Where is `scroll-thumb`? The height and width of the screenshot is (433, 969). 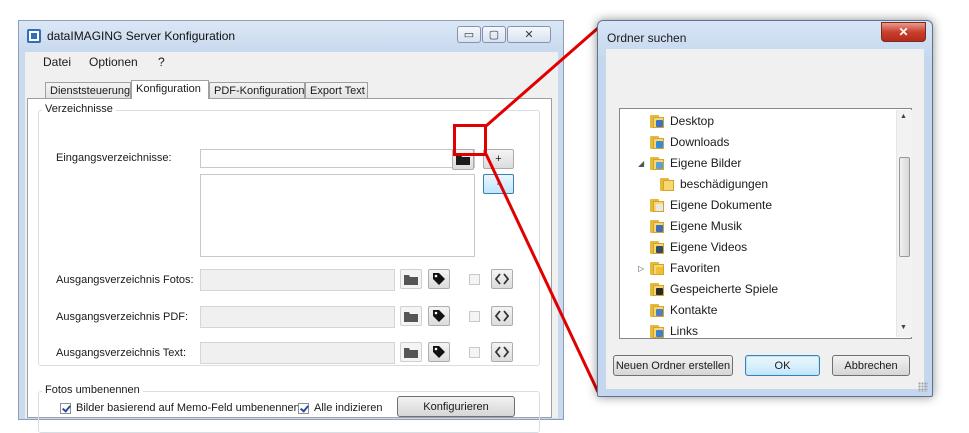 scroll-thumb is located at coordinates (904, 207).